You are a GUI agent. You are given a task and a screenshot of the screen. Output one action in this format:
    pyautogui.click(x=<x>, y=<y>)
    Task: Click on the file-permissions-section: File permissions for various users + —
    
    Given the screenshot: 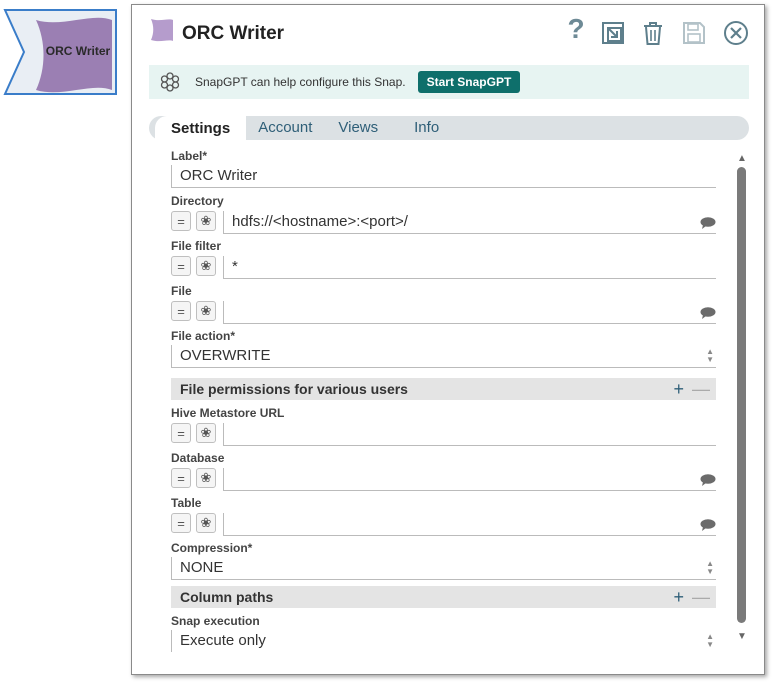 What is the action you would take?
    pyautogui.click(x=443, y=389)
    